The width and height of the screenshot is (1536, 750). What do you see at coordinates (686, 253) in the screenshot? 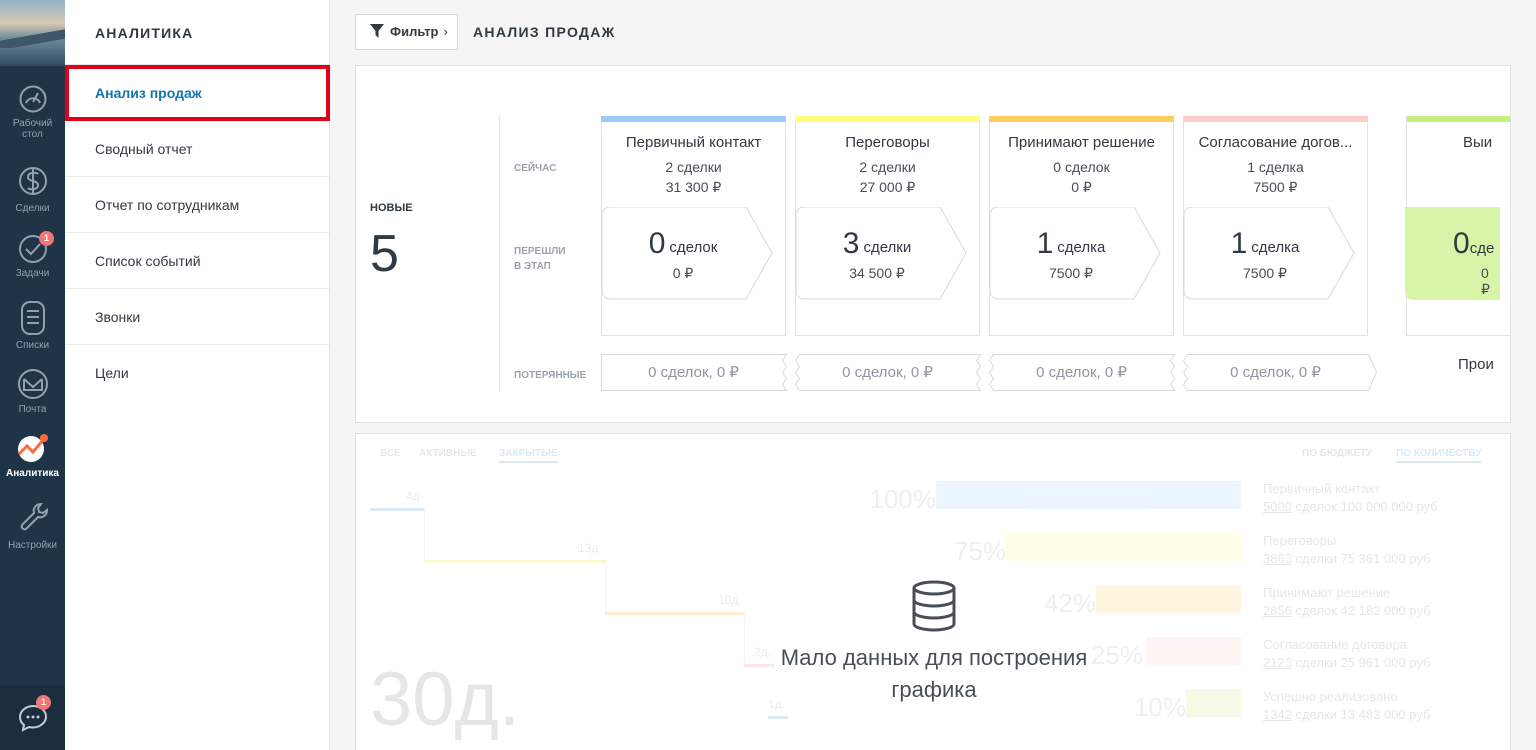
I see `stage-moved-arrow: 0 сделок 0 ₽` at bounding box center [686, 253].